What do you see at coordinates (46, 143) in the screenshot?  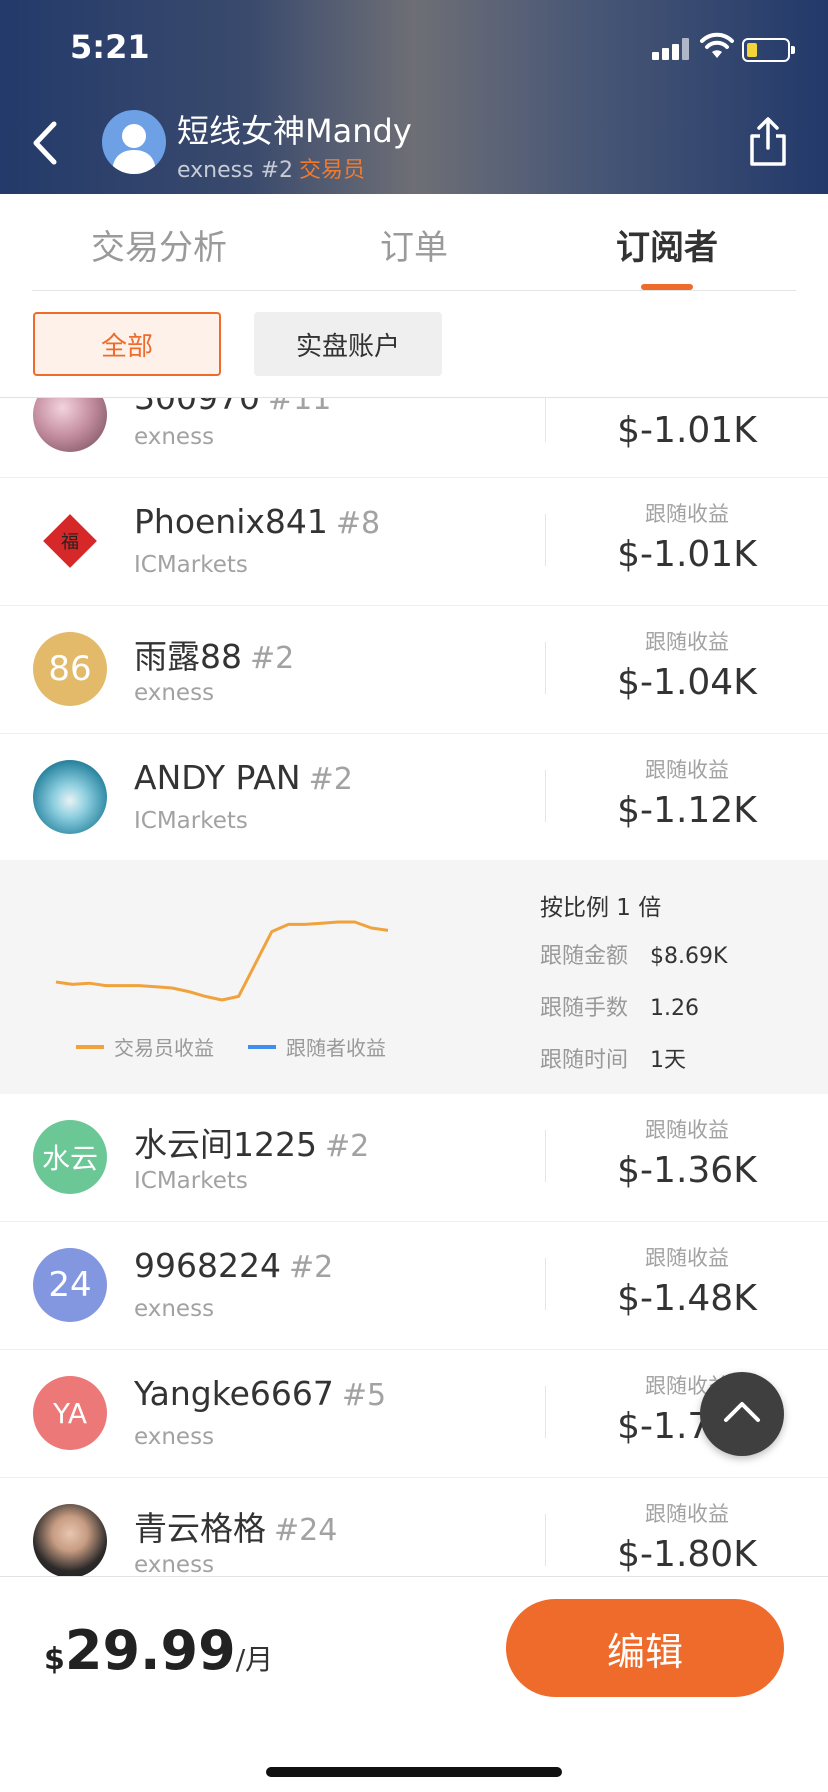 I see `back-arrow-icon` at bounding box center [46, 143].